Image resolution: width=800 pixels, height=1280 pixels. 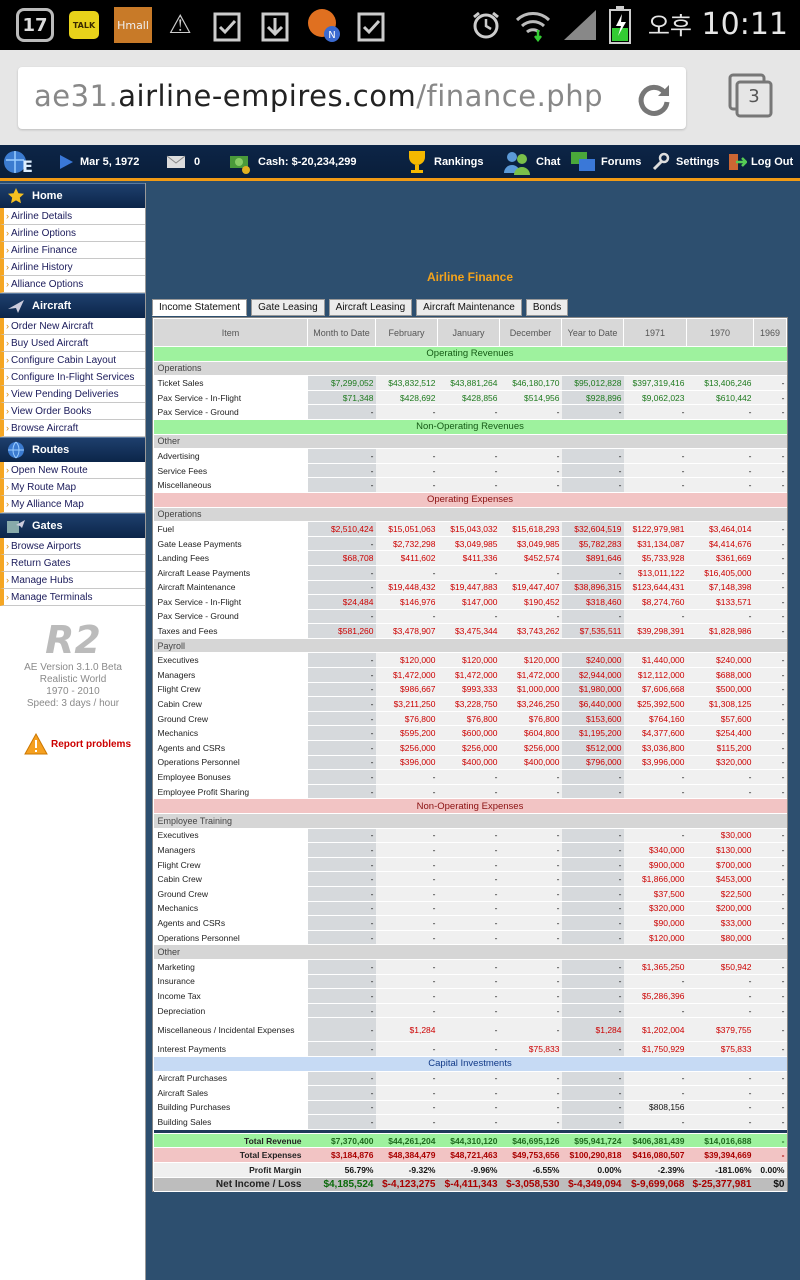 I want to click on value-cell: $3,211,250, so click(x=406, y=704).